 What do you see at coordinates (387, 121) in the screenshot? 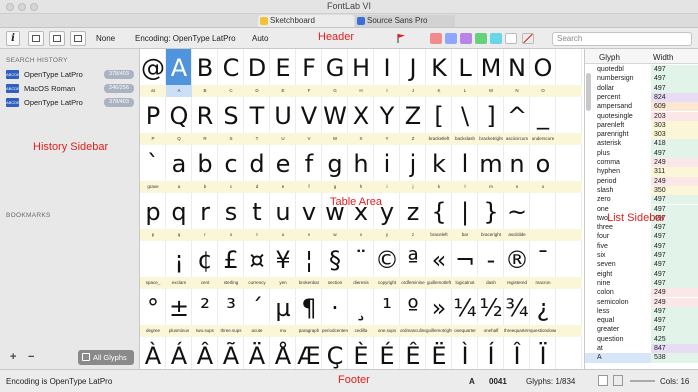
I see `glyph-cell: YY` at bounding box center [387, 121].